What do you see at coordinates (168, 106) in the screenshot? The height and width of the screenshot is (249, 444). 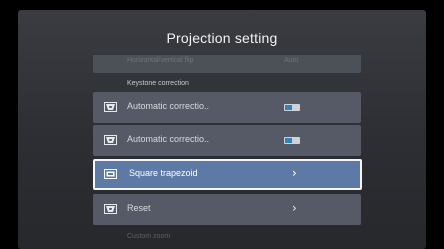 I see `automatic-correction-label-1: Automatic correctio..` at bounding box center [168, 106].